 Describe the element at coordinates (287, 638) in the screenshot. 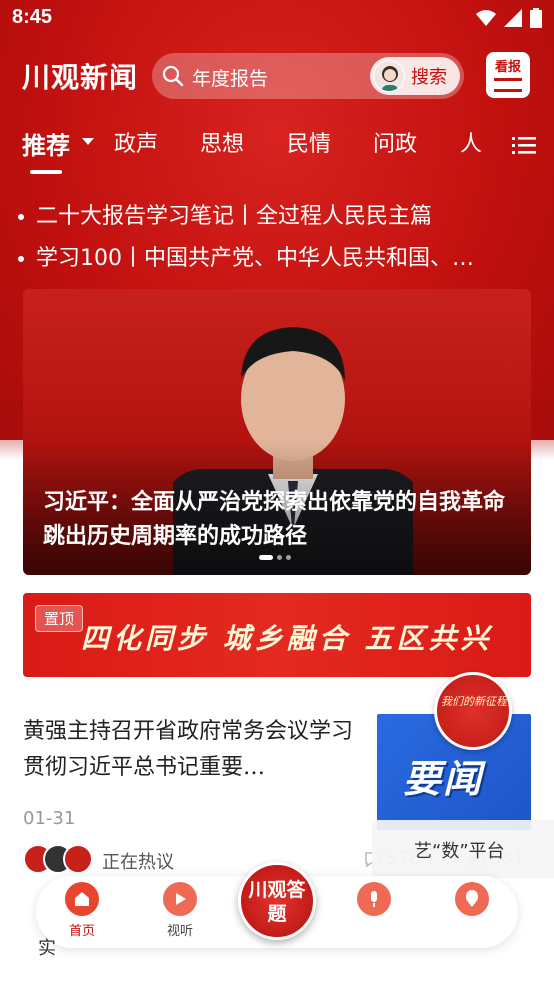

I see `banner-slogan: 四化同步 城乡融合 五区共兴` at that location.